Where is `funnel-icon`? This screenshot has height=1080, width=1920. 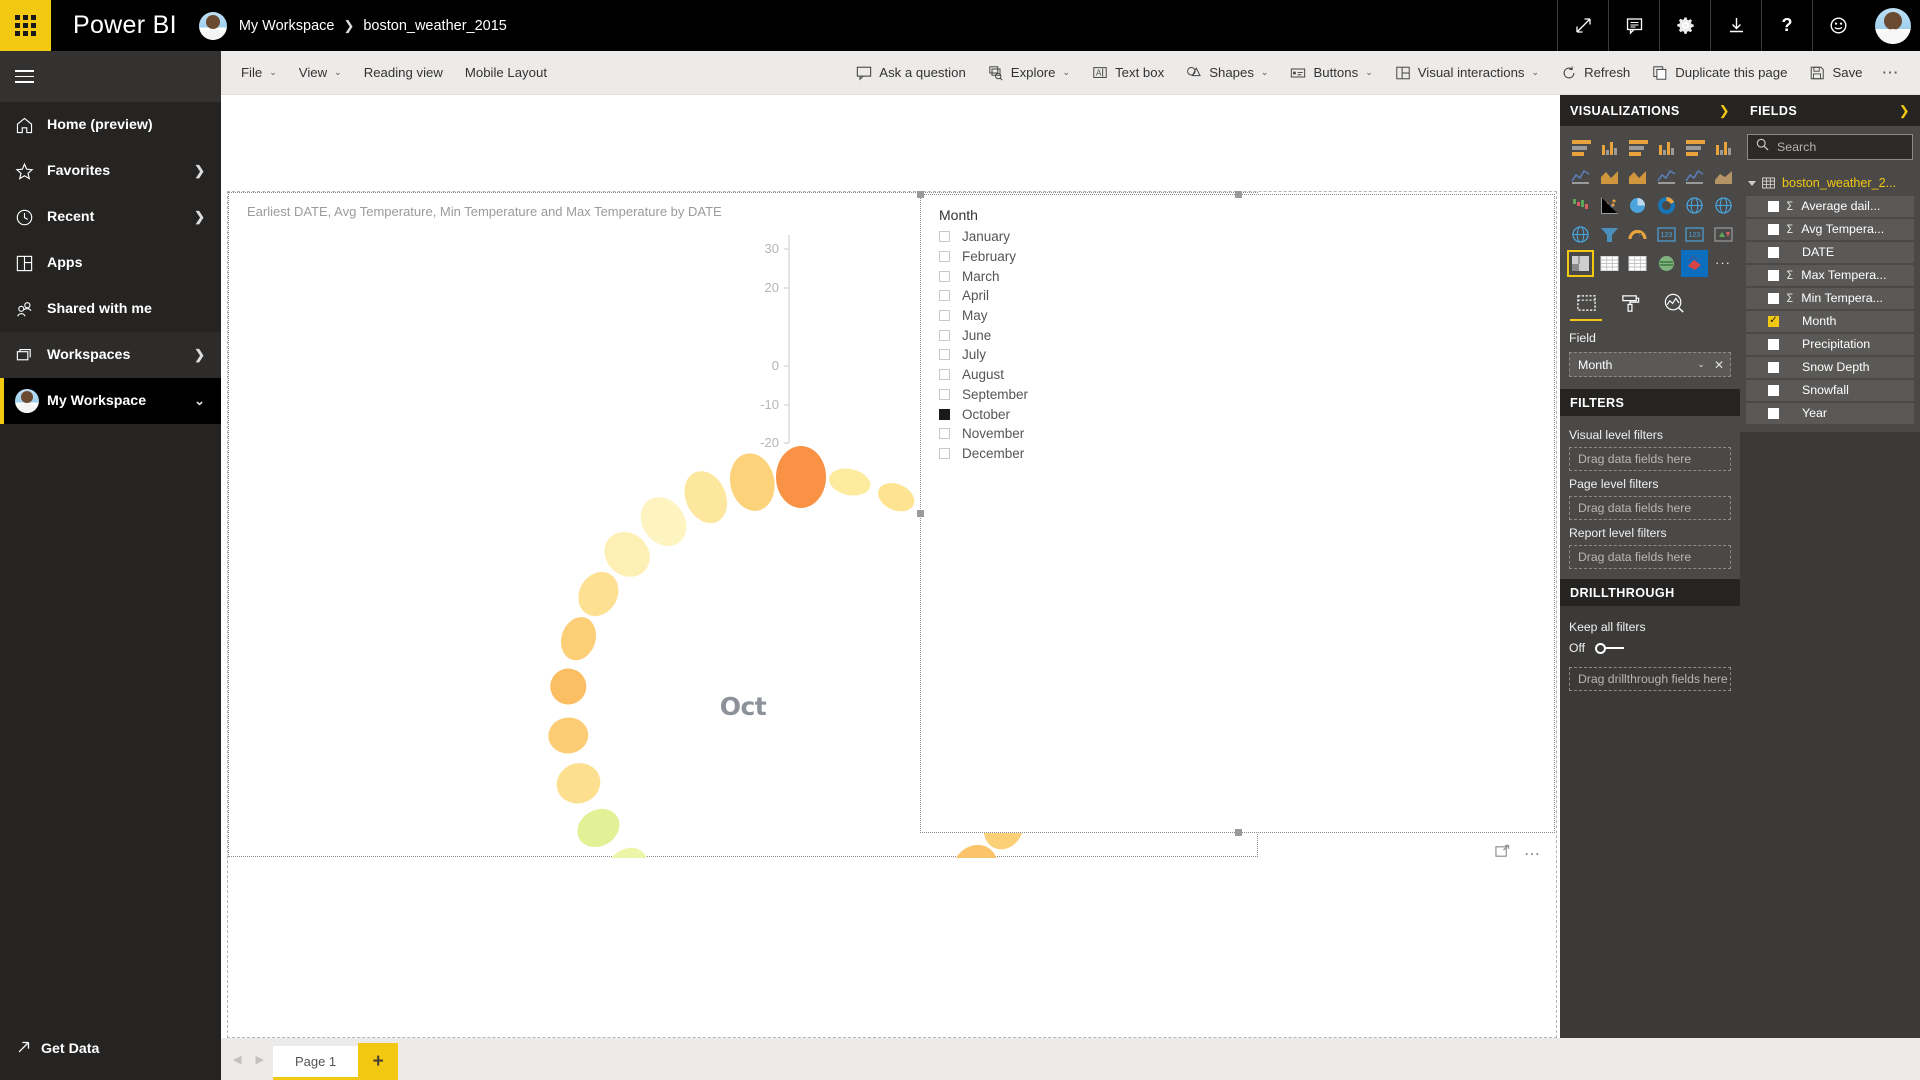
funnel-icon is located at coordinates (1609, 234).